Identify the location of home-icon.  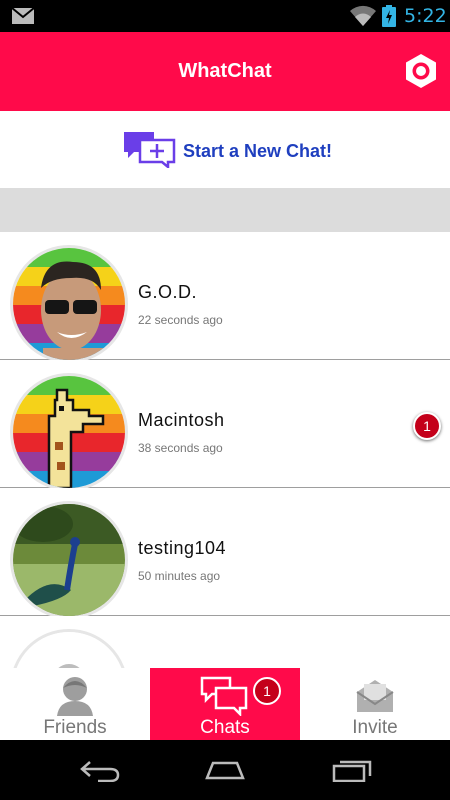
(225, 770).